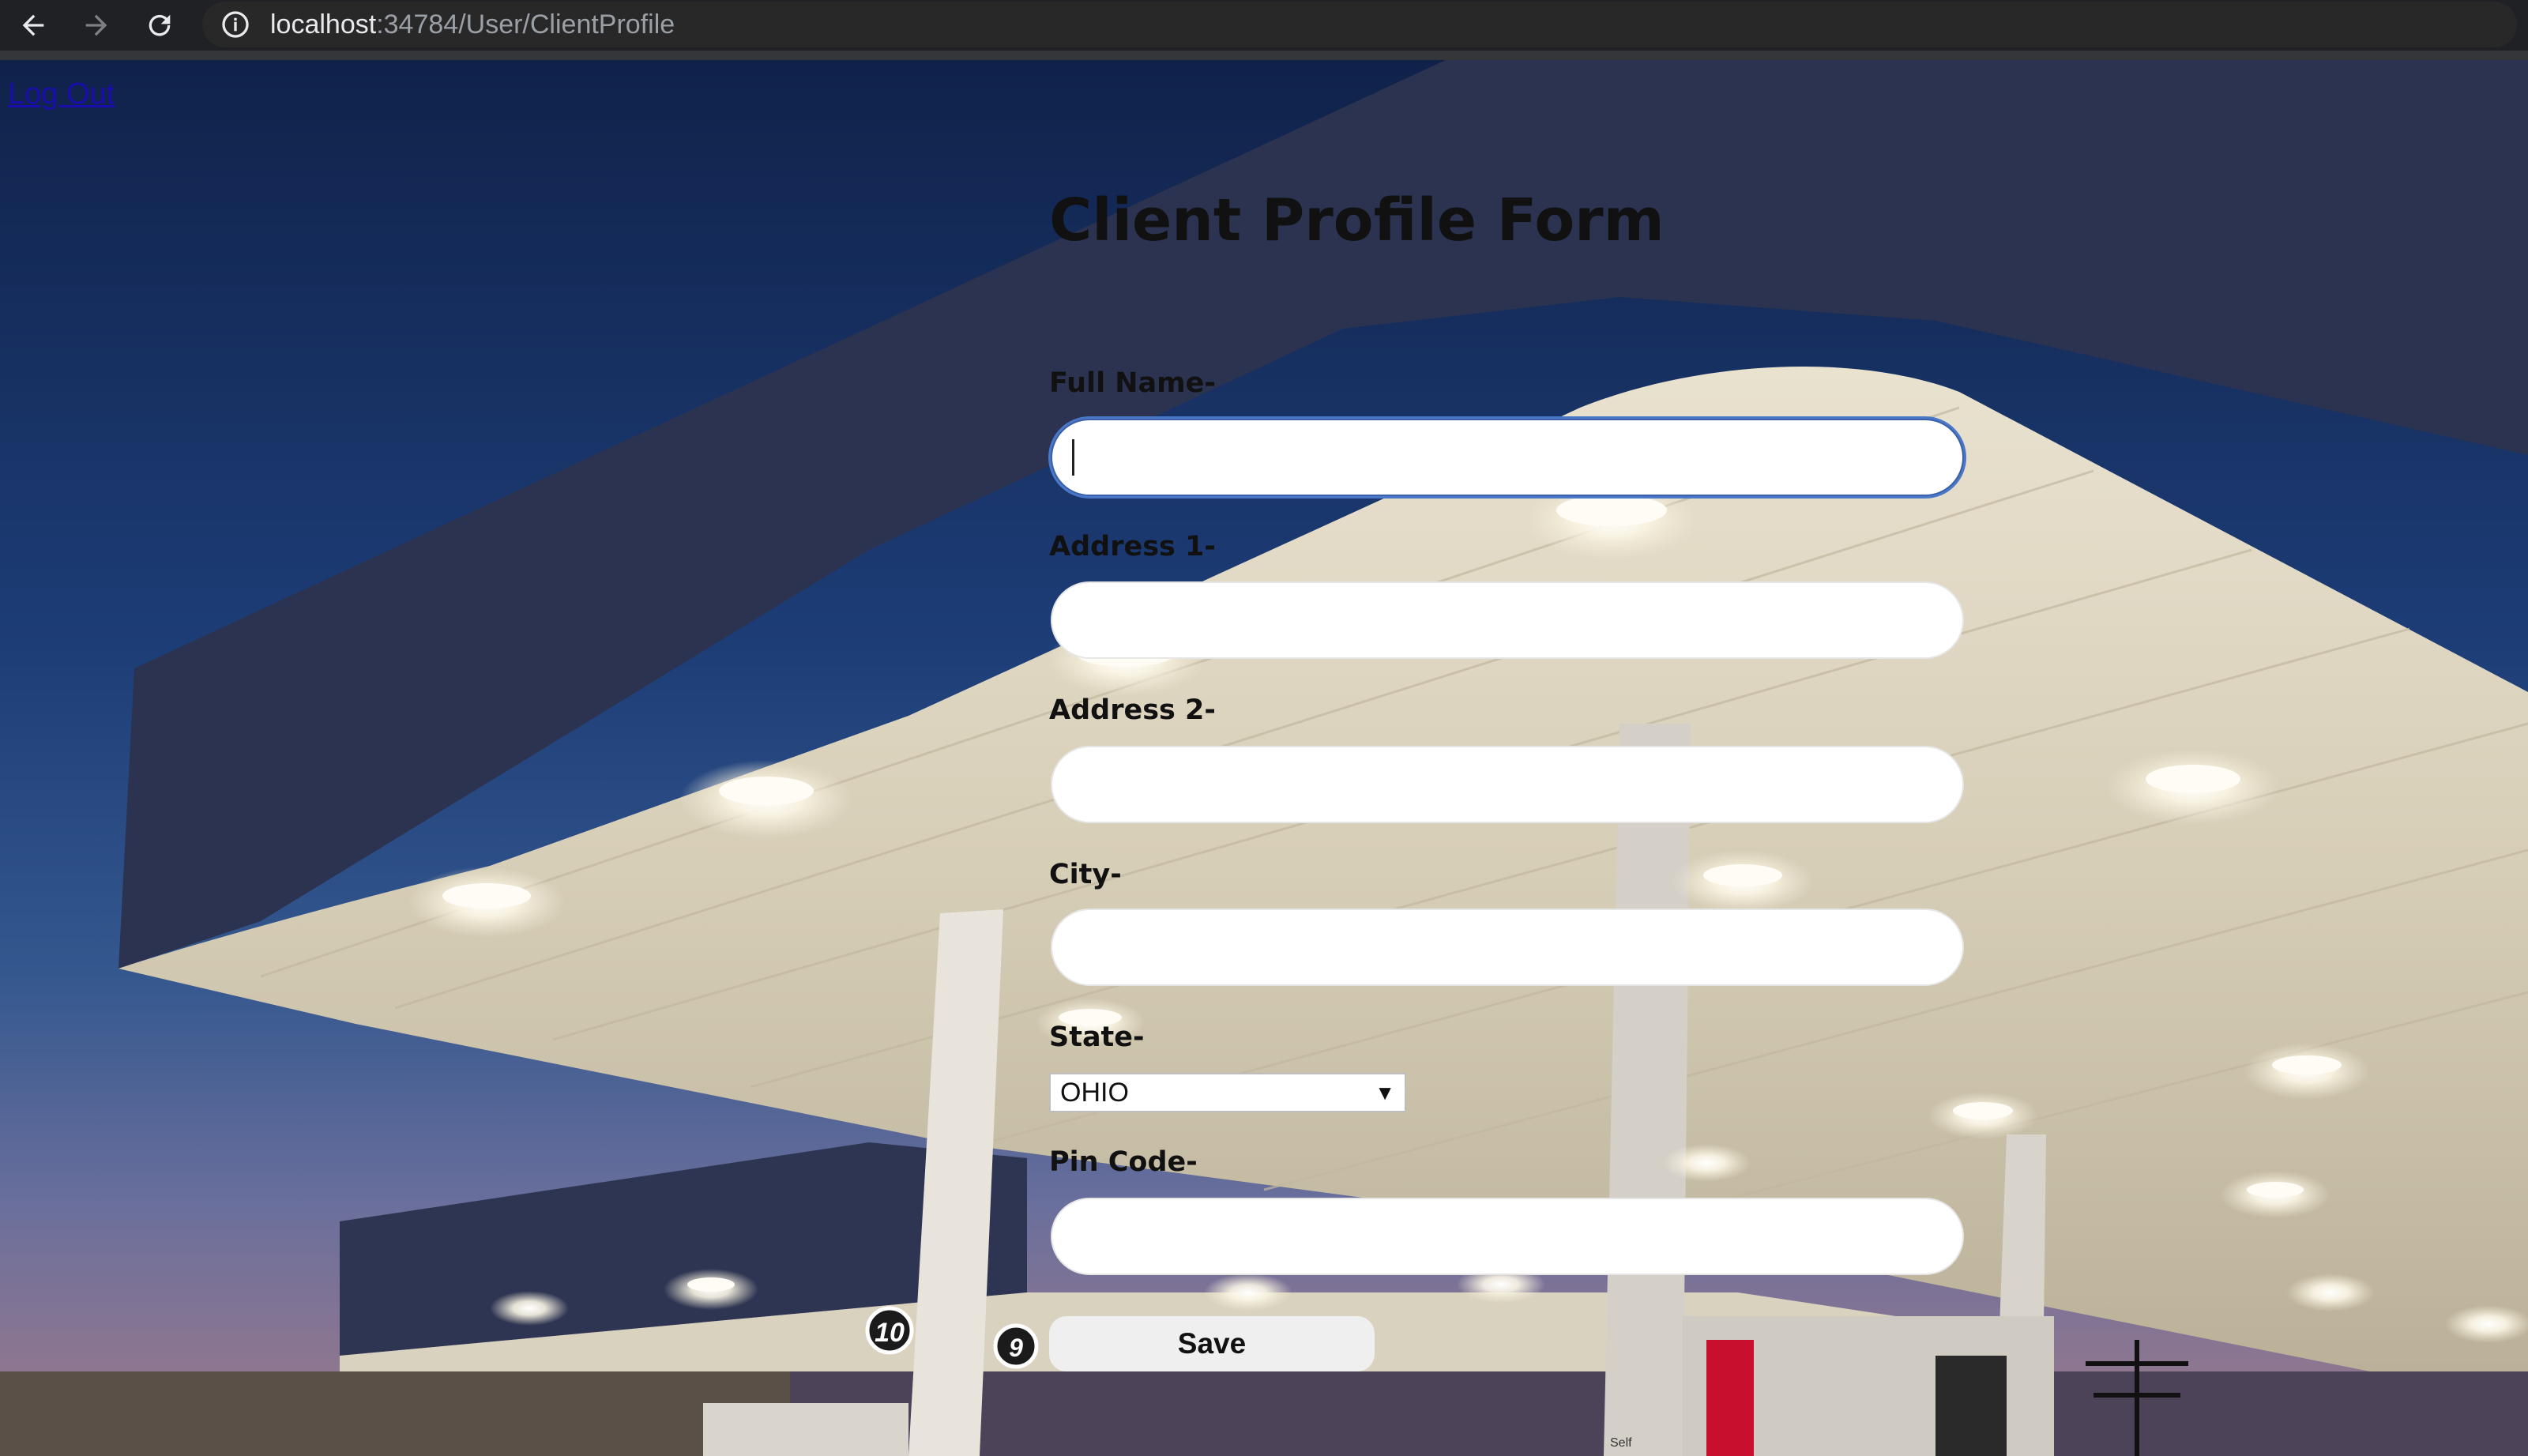 This screenshot has width=2528, height=1456. What do you see at coordinates (323, 24) in the screenshot?
I see `url-host: localhost` at bounding box center [323, 24].